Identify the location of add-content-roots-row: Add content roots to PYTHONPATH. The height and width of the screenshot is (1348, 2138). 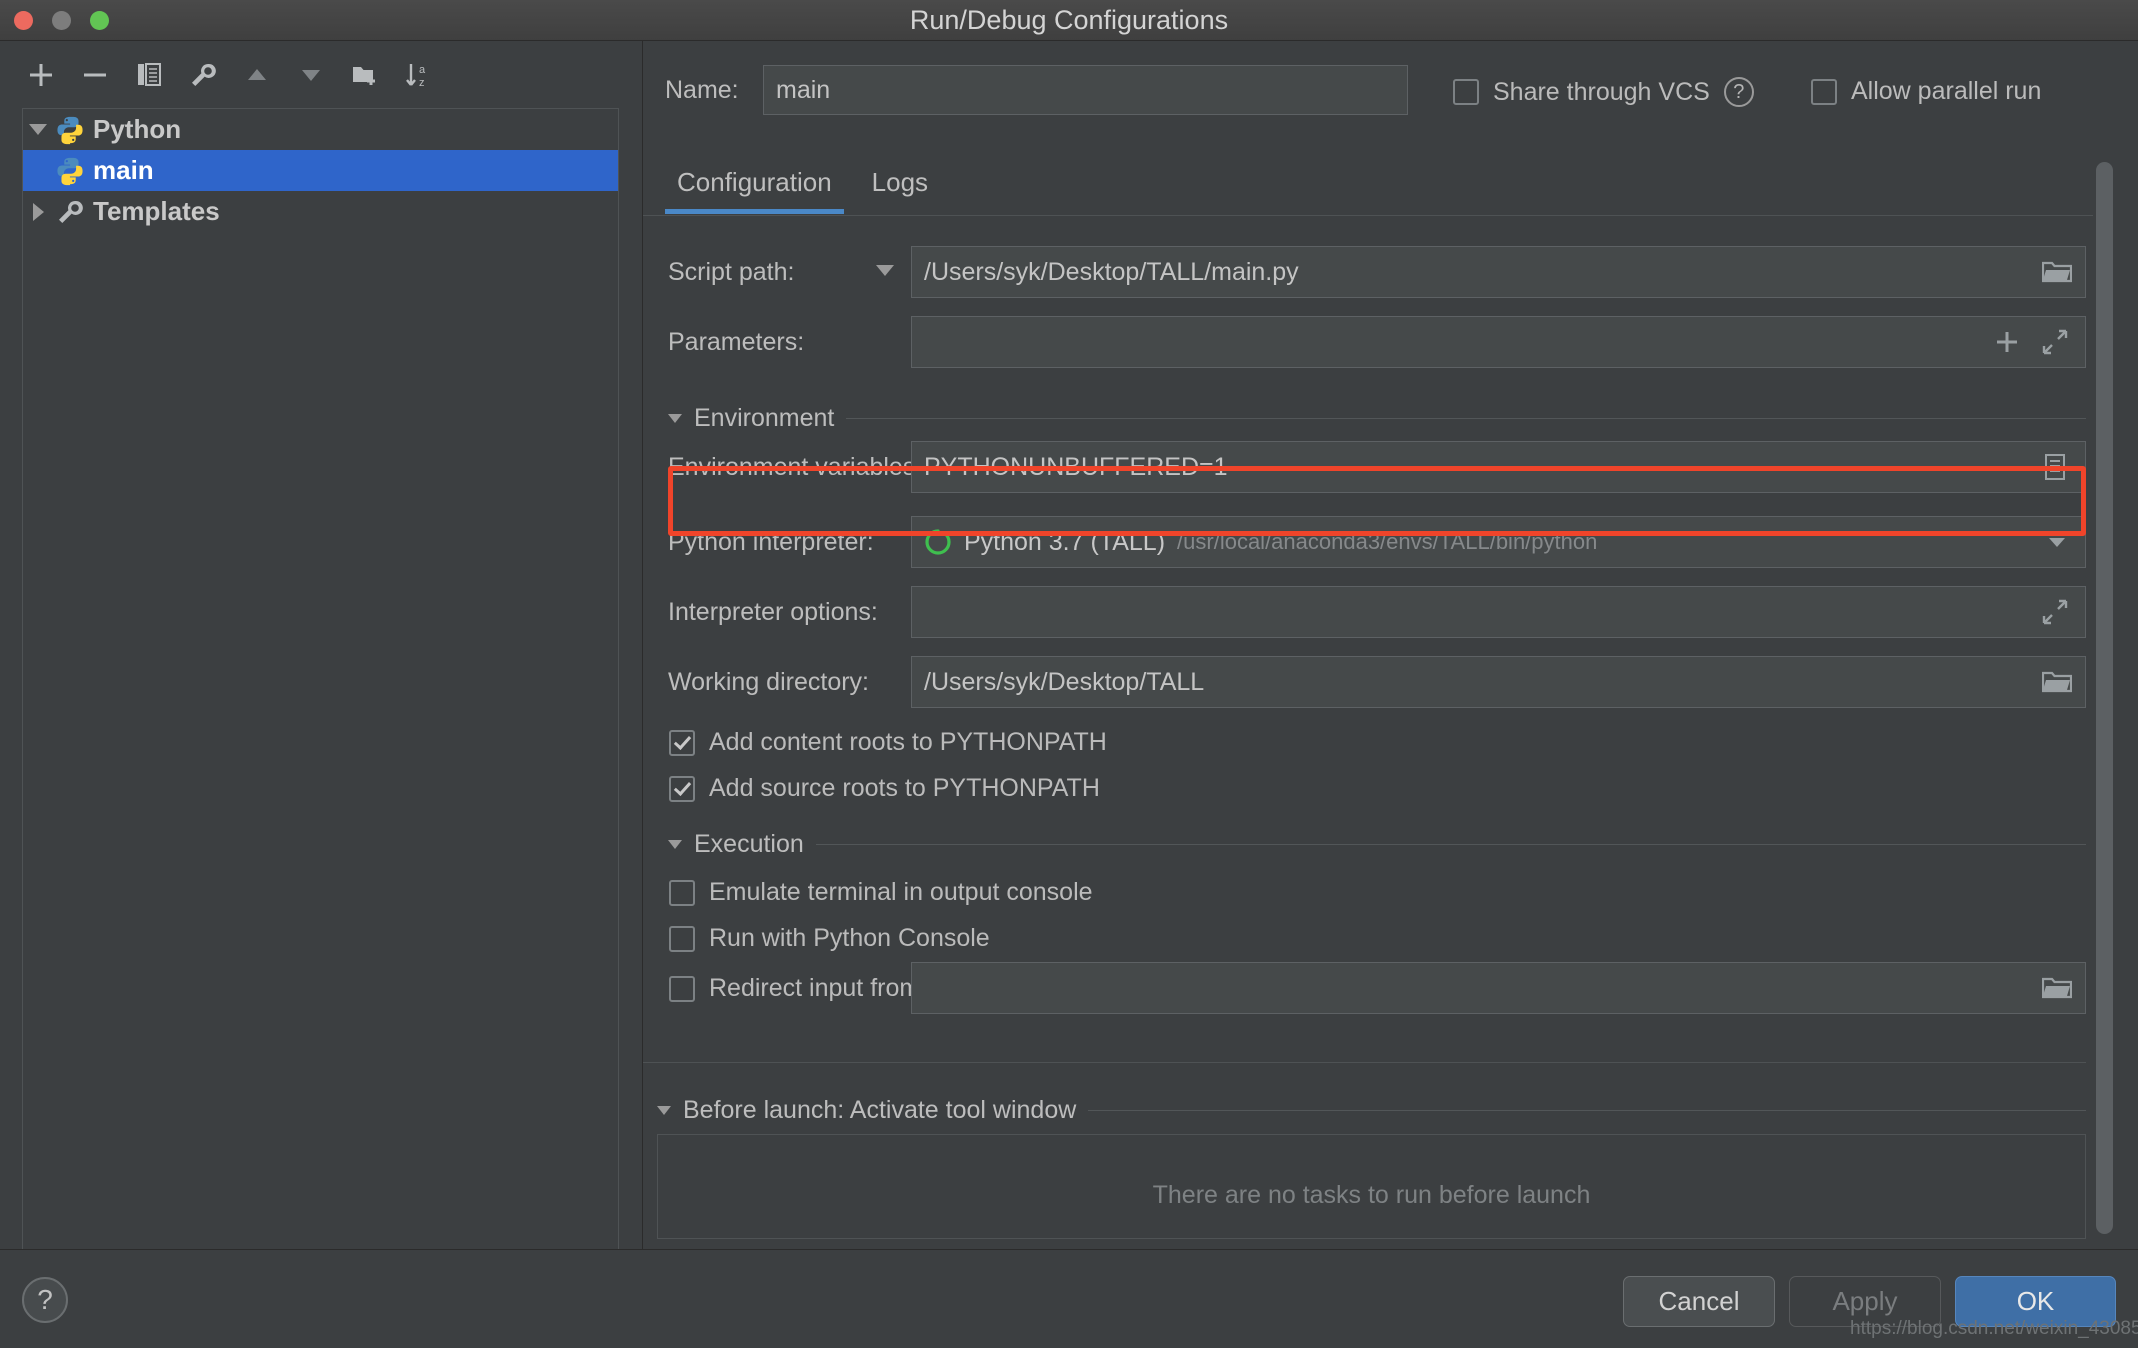
(888, 742).